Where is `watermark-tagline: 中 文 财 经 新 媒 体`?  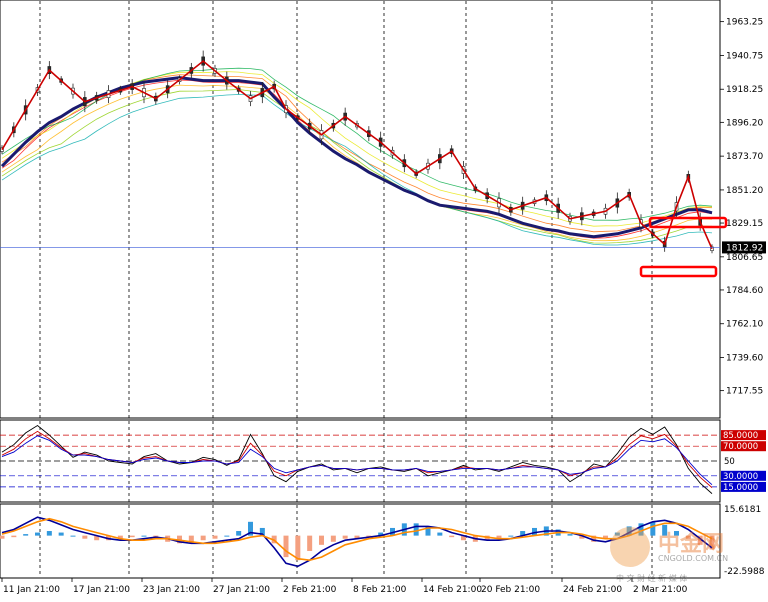
watermark-tagline: 中 文 财 经 新 媒 体 is located at coordinates (651, 578).